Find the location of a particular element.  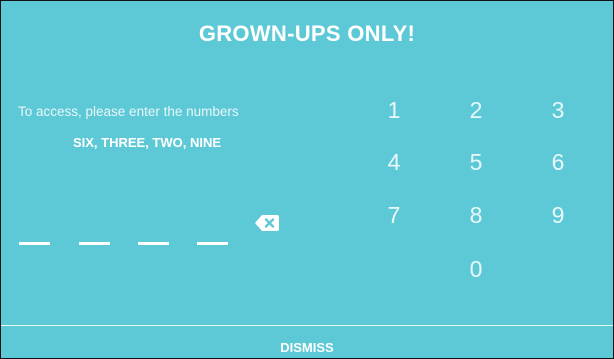

backspace-icon is located at coordinates (267, 223).